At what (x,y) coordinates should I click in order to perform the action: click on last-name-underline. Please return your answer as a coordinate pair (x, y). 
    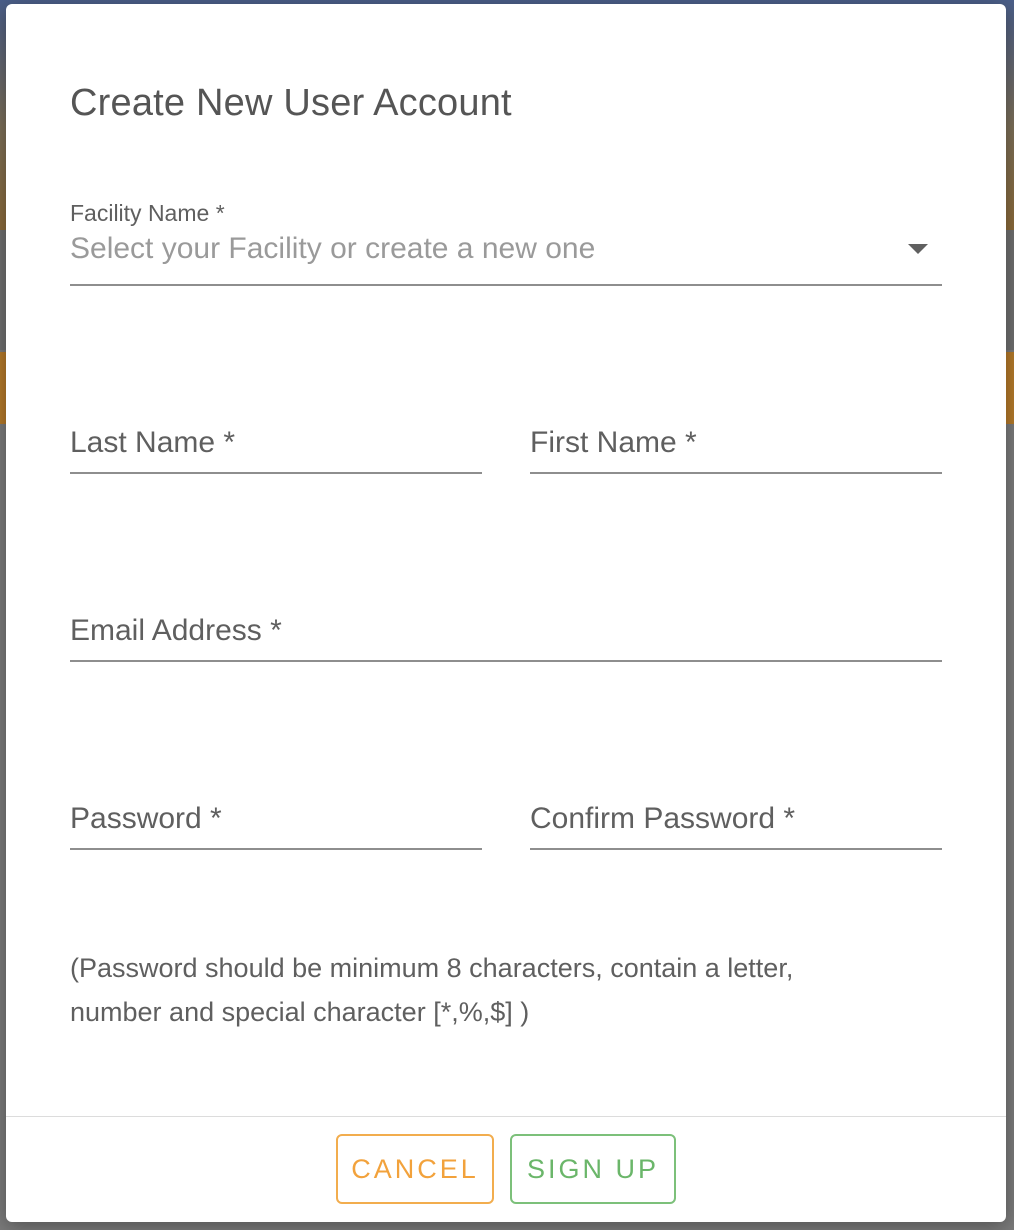
    Looking at the image, I should click on (276, 473).